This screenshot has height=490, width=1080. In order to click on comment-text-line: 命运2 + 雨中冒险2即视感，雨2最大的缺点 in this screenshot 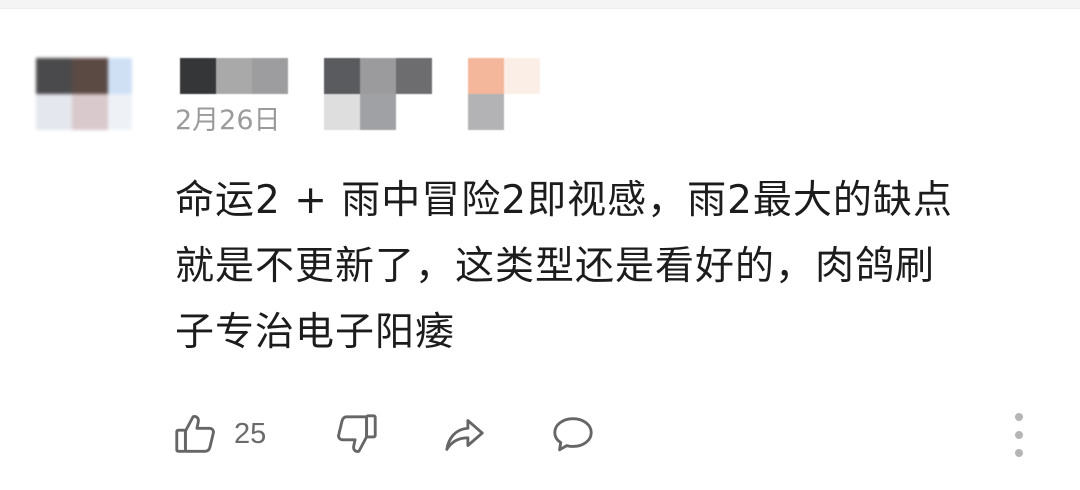, I will do `click(564, 200)`.